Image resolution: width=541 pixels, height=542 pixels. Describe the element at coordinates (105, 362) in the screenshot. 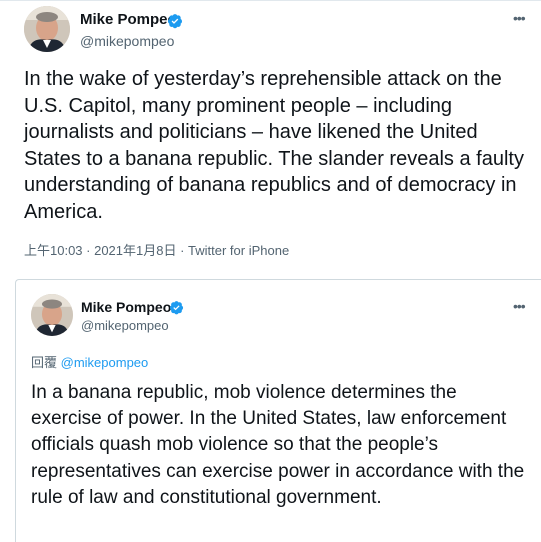

I see `replying-mention-link: @mikepompeo` at that location.